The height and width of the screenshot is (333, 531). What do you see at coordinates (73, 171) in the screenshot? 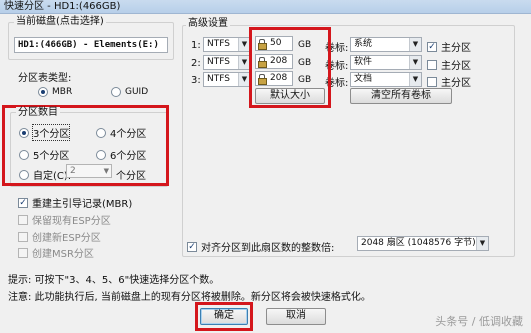
I see `custom-count-value: 2` at bounding box center [73, 171].